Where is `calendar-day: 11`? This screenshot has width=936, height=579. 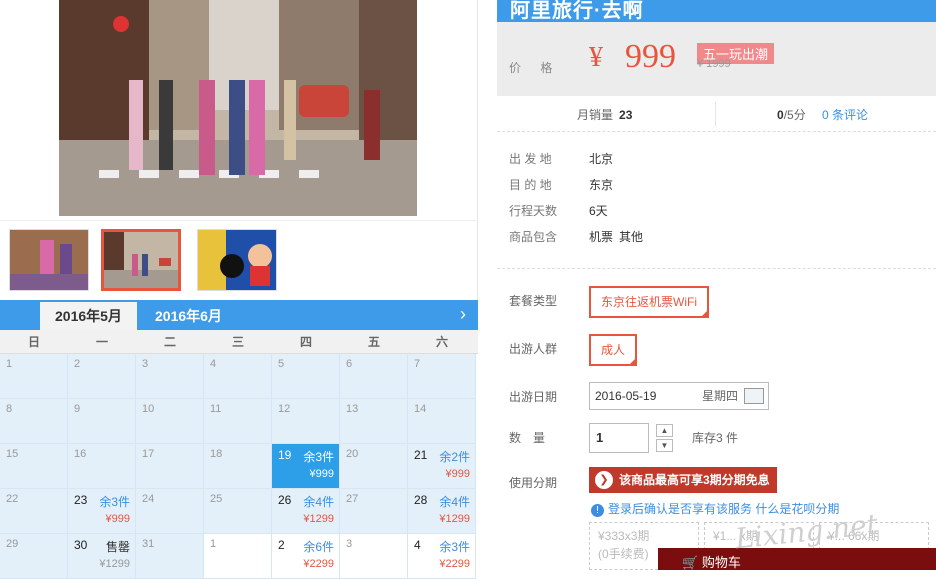
calendar-day: 11 is located at coordinates (238, 421).